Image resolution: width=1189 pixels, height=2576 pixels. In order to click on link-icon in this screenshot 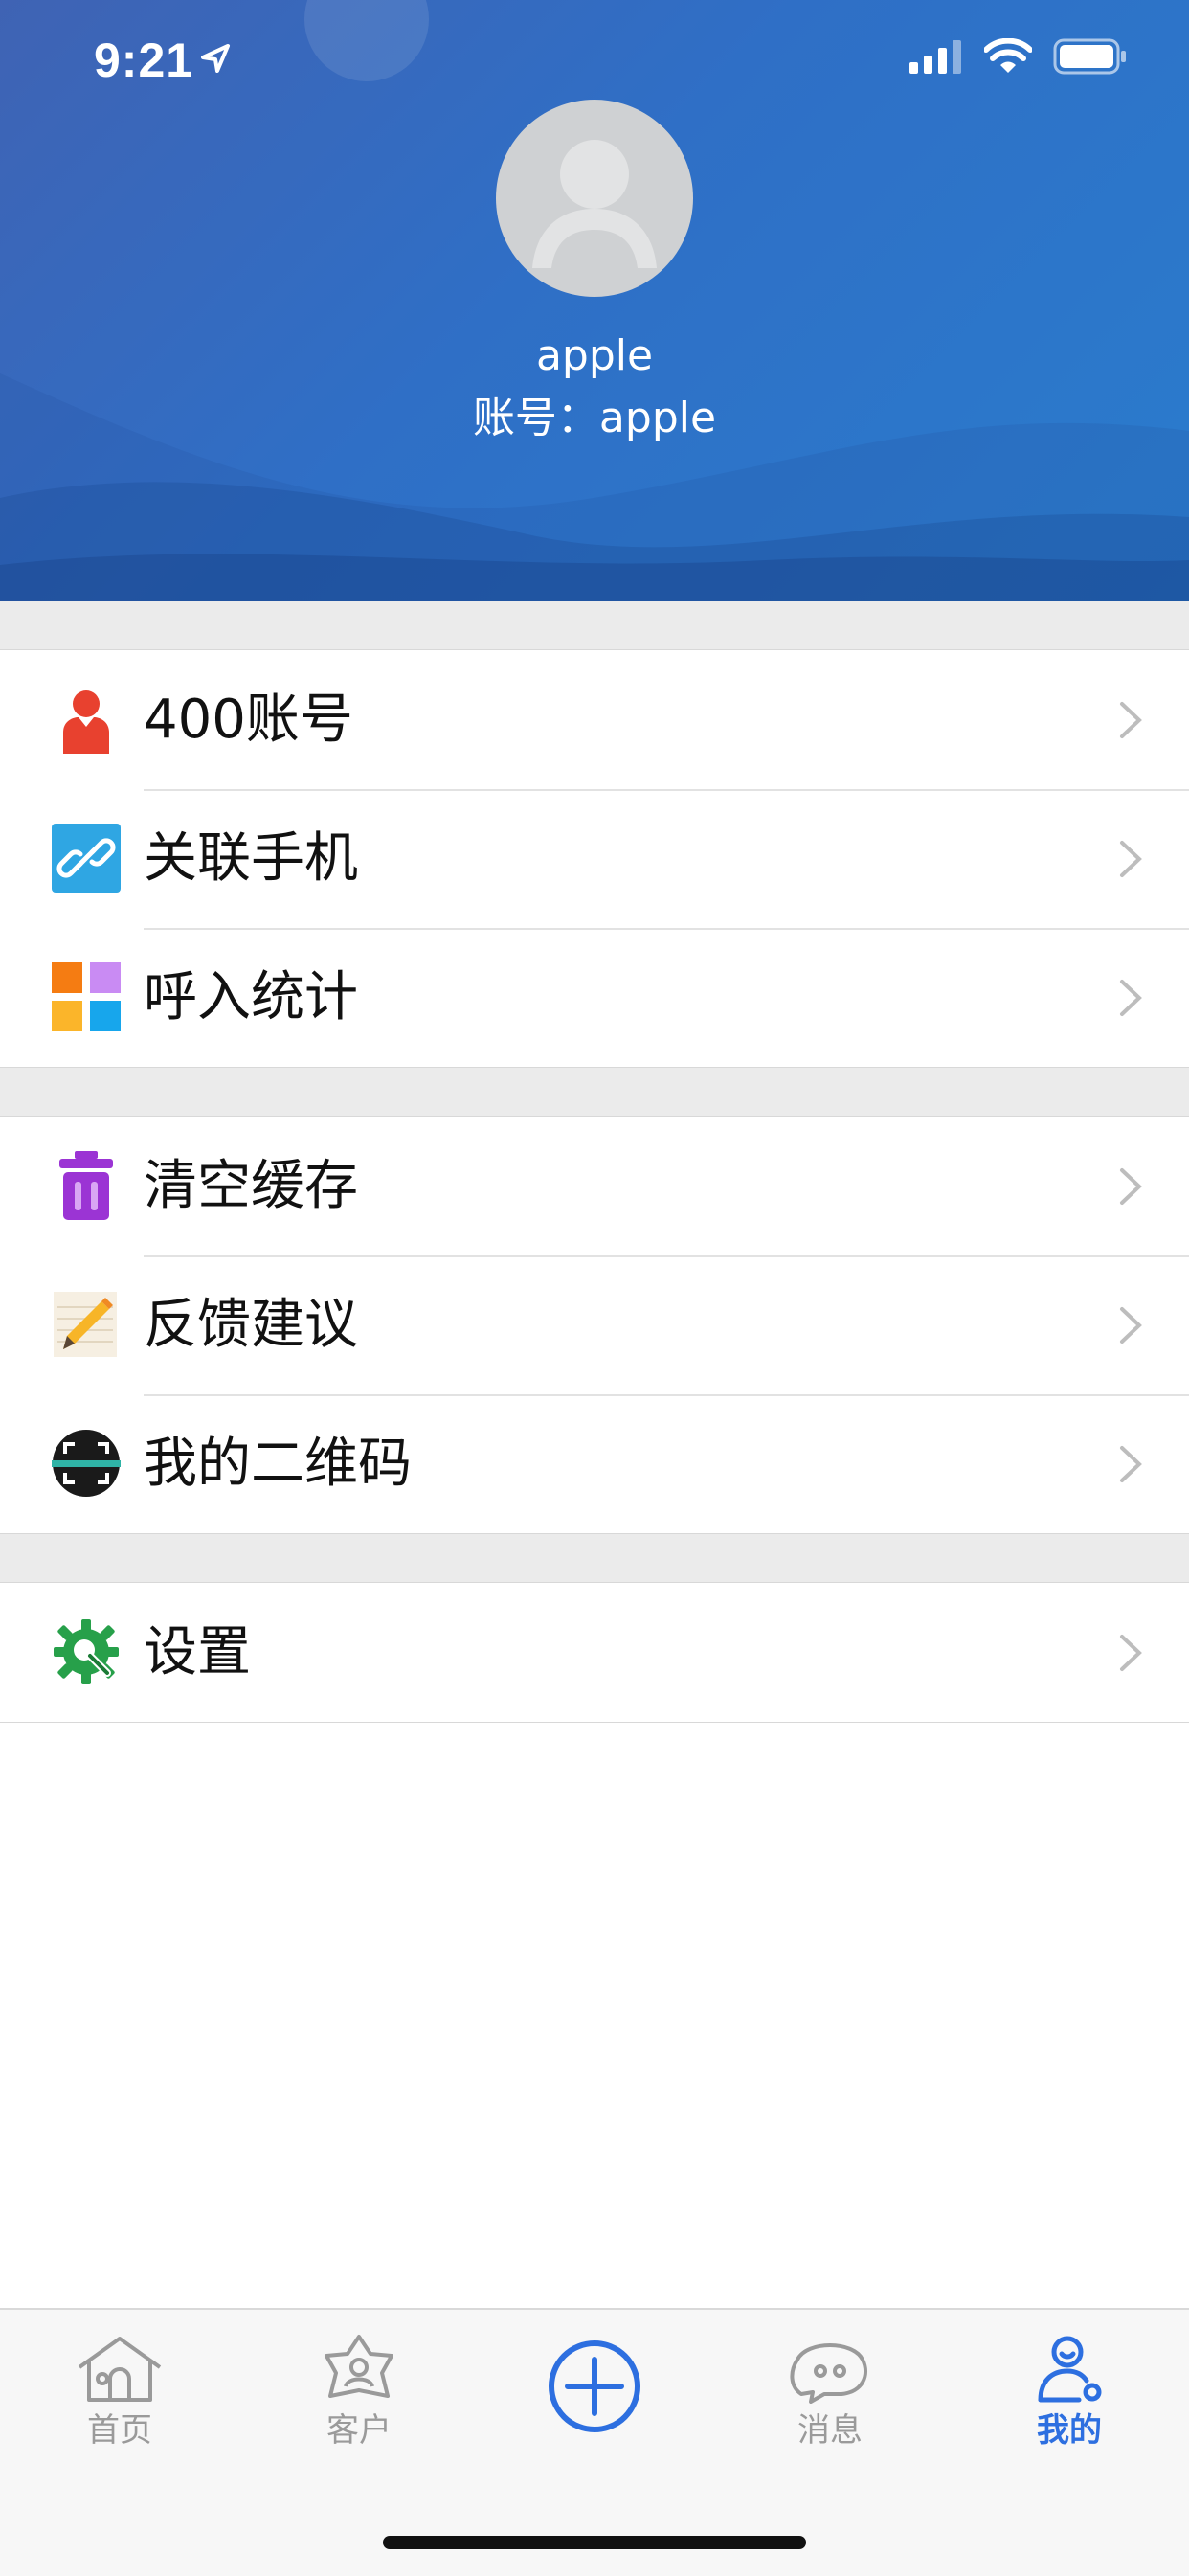, I will do `click(86, 858)`.